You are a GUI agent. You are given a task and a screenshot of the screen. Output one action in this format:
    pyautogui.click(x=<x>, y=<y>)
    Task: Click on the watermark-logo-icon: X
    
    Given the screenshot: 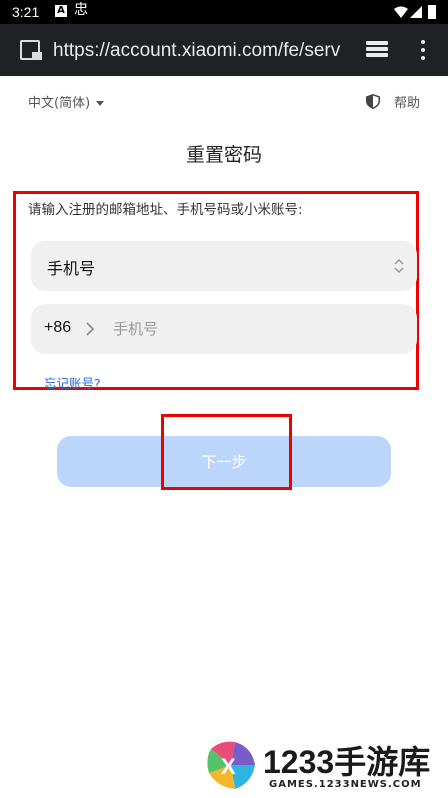 What is the action you would take?
    pyautogui.click(x=231, y=765)
    